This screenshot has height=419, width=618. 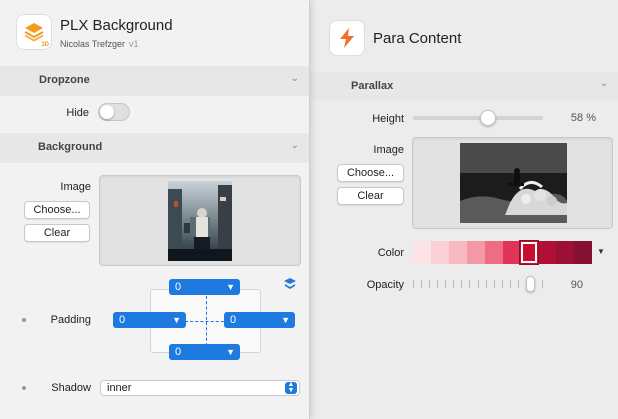 I want to click on opacity-slider-knob, so click(x=530, y=284).